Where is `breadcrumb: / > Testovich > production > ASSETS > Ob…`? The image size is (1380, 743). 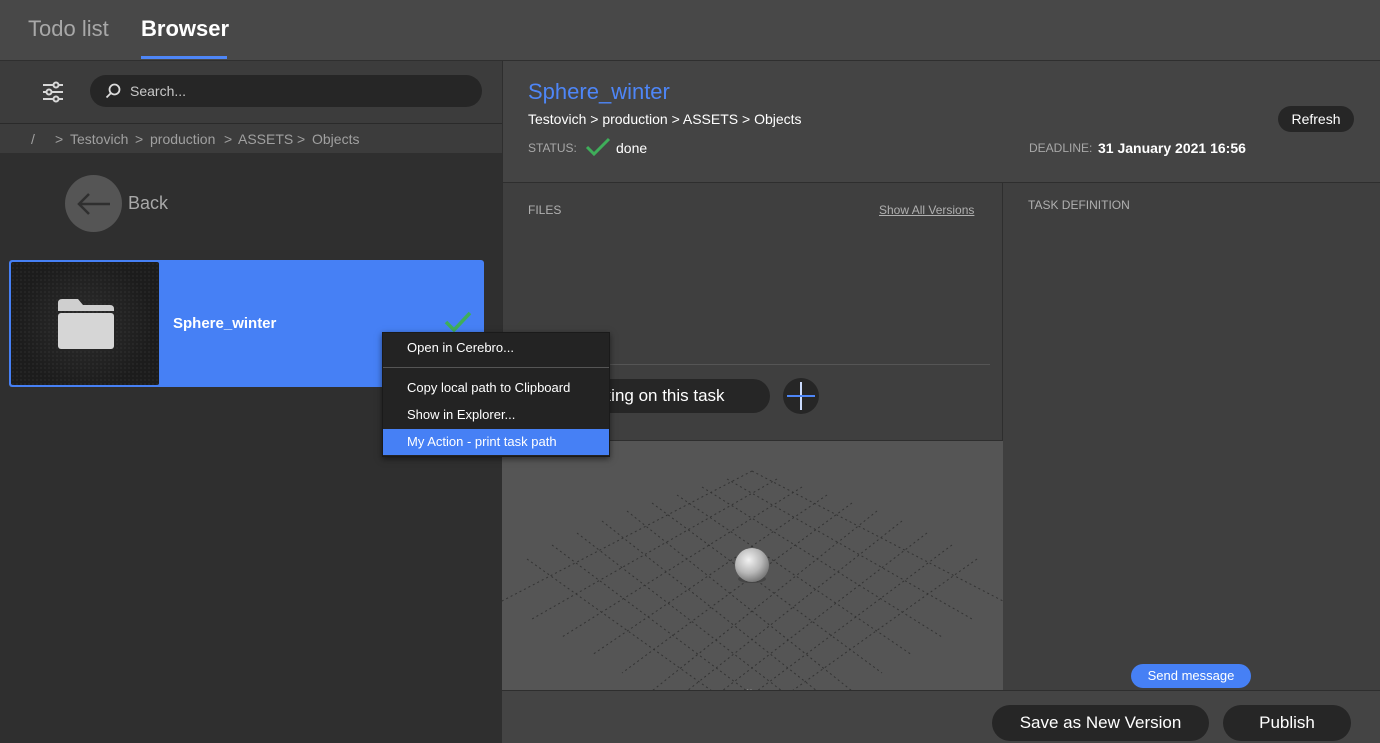
breadcrumb: / > Testovich > production > ASSETS > Ob… is located at coordinates (251, 138).